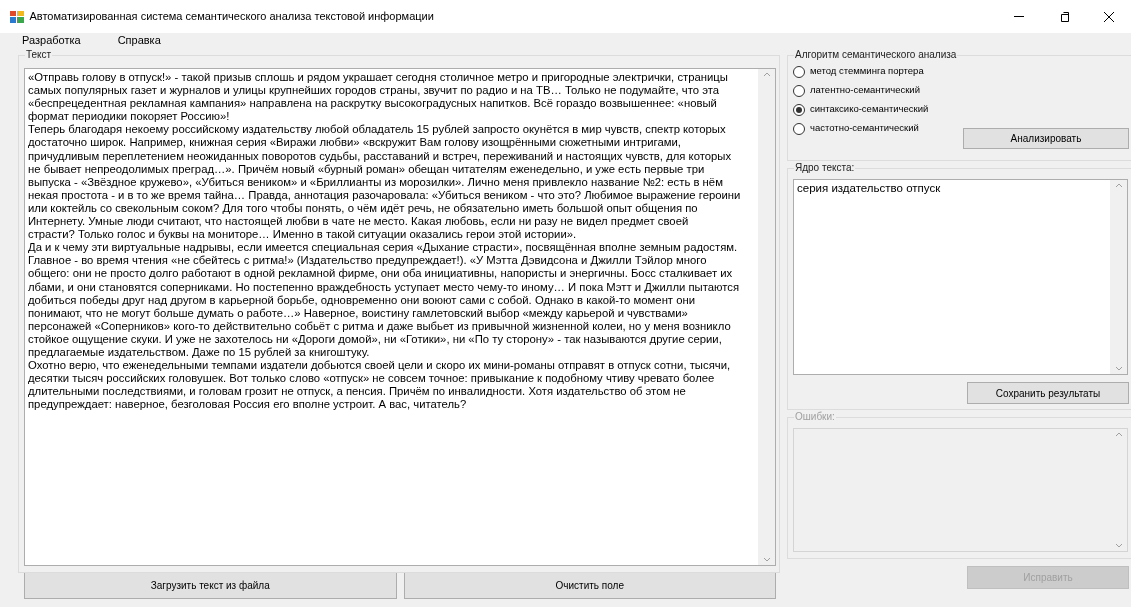 The width and height of the screenshot is (1131, 607). I want to click on text-line: стойкое ощущение скуки. И уже не захотелось ни «Дороги домой», ни «Готики», ни «По ту сторону» - так называются другие серии,, so click(375, 339).